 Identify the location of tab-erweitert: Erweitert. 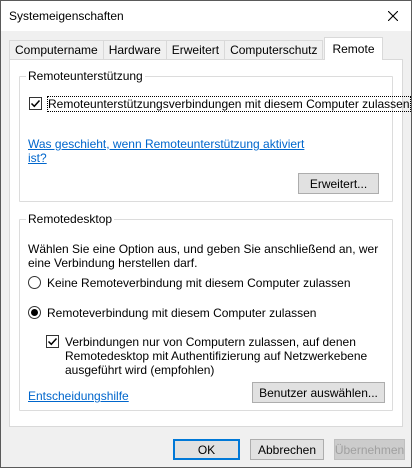
(195, 50).